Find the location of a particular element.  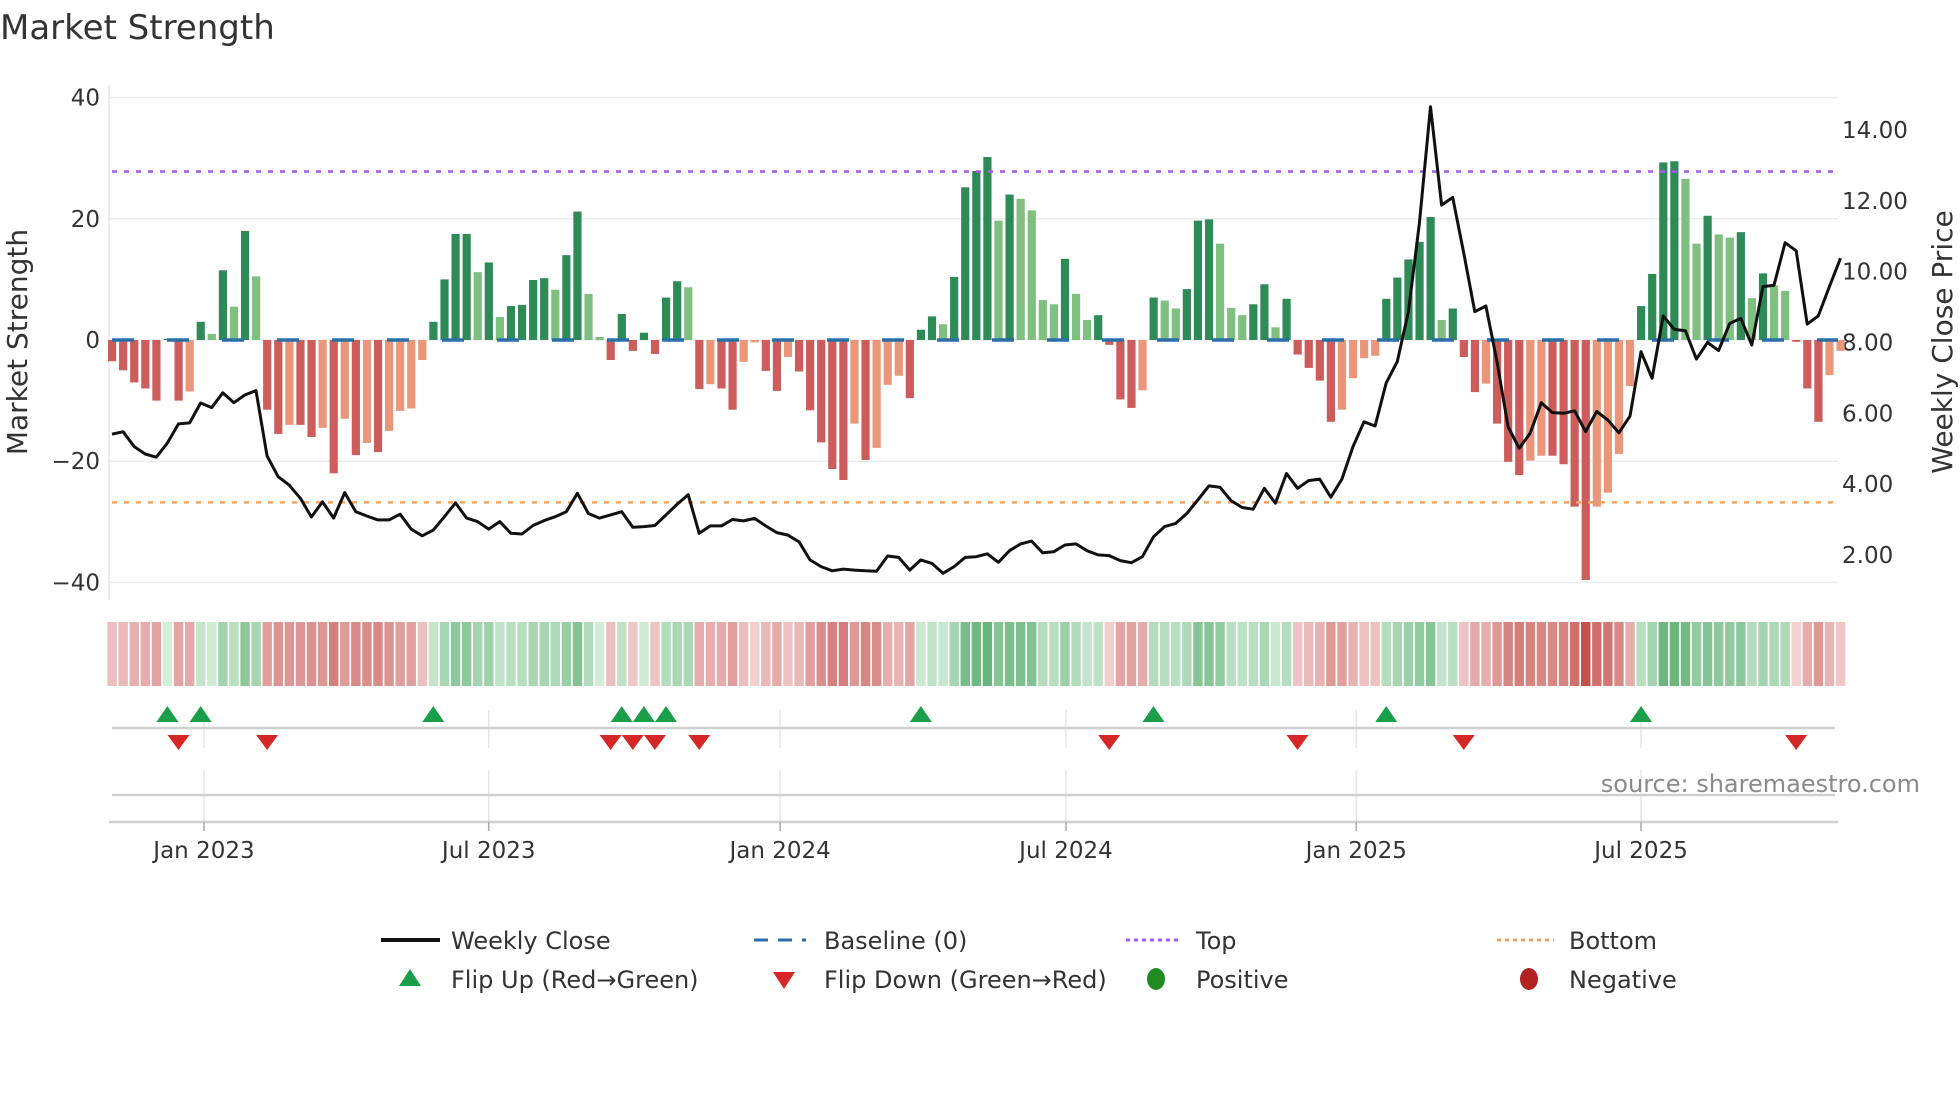

legend-item-top: Top is located at coordinates (1181, 941).